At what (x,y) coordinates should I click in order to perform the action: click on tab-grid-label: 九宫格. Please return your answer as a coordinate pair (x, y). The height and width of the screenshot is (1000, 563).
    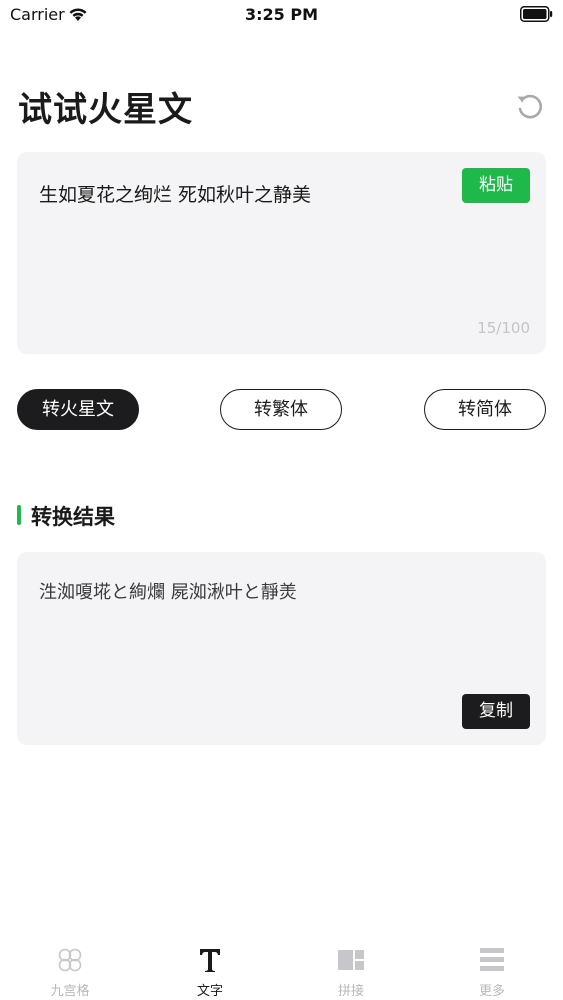
    Looking at the image, I should click on (70, 991).